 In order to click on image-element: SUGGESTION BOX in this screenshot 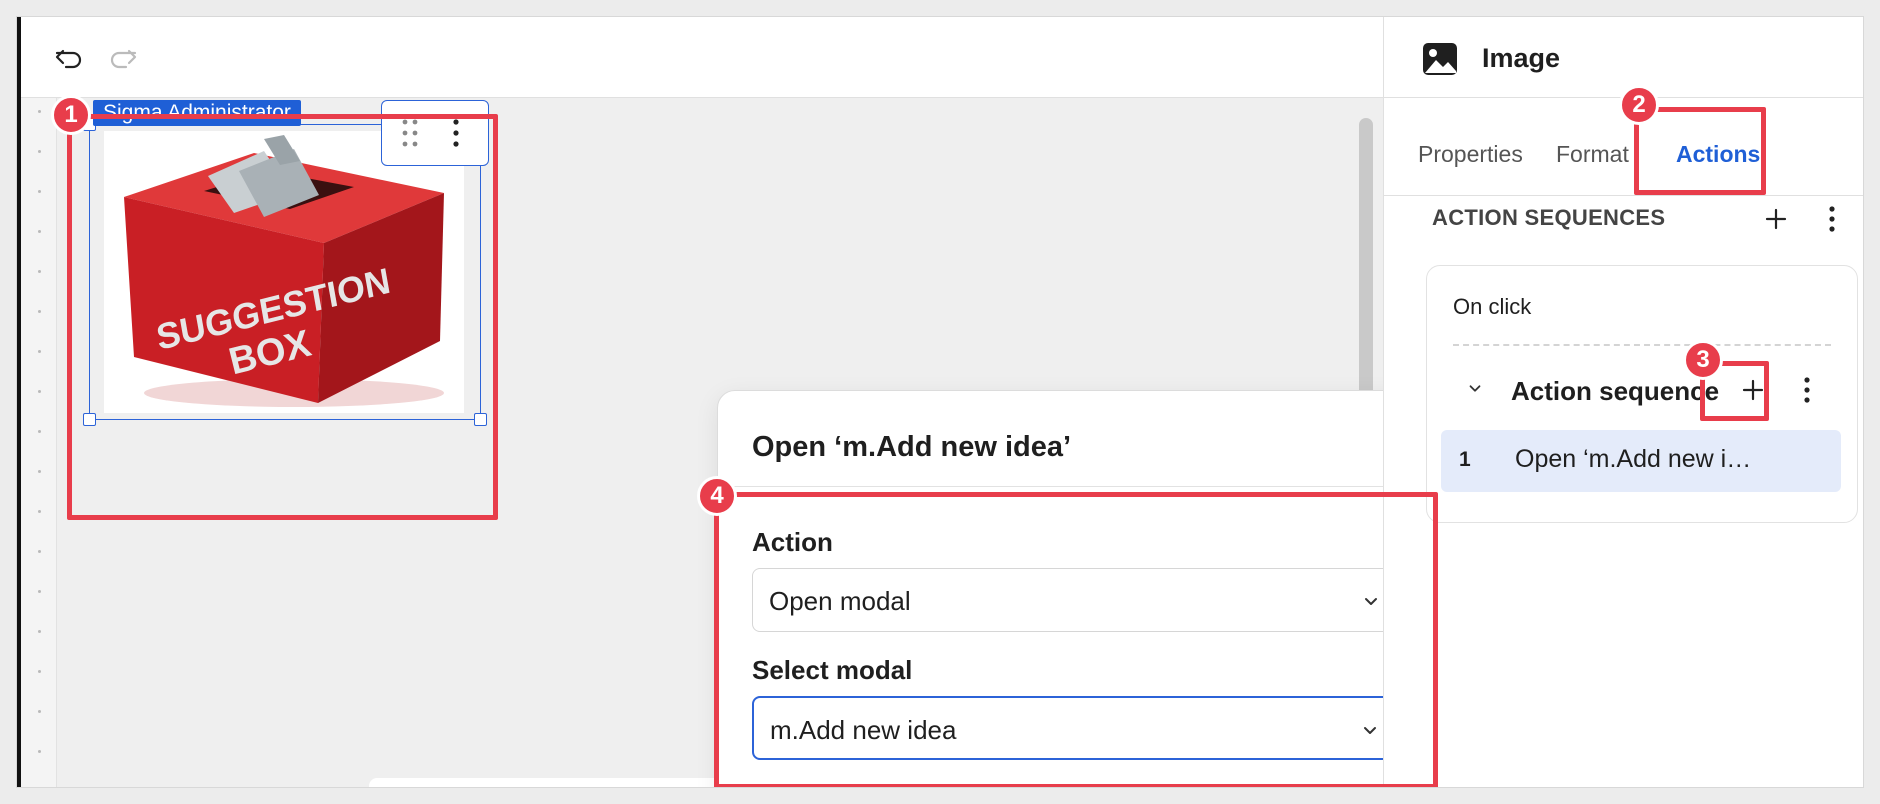, I will do `click(285, 272)`.